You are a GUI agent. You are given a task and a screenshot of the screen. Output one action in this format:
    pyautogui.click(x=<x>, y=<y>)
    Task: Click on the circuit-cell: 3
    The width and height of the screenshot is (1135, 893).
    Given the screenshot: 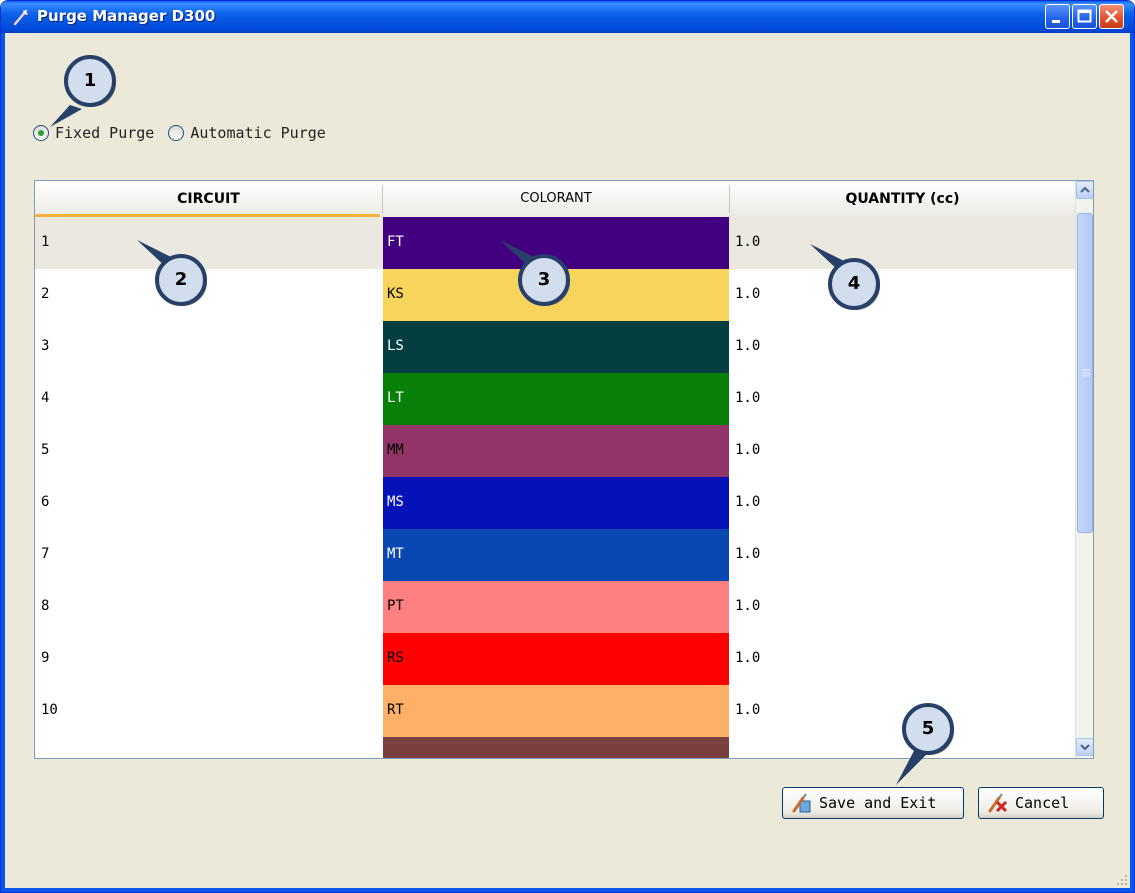 What is the action you would take?
    pyautogui.click(x=45, y=346)
    